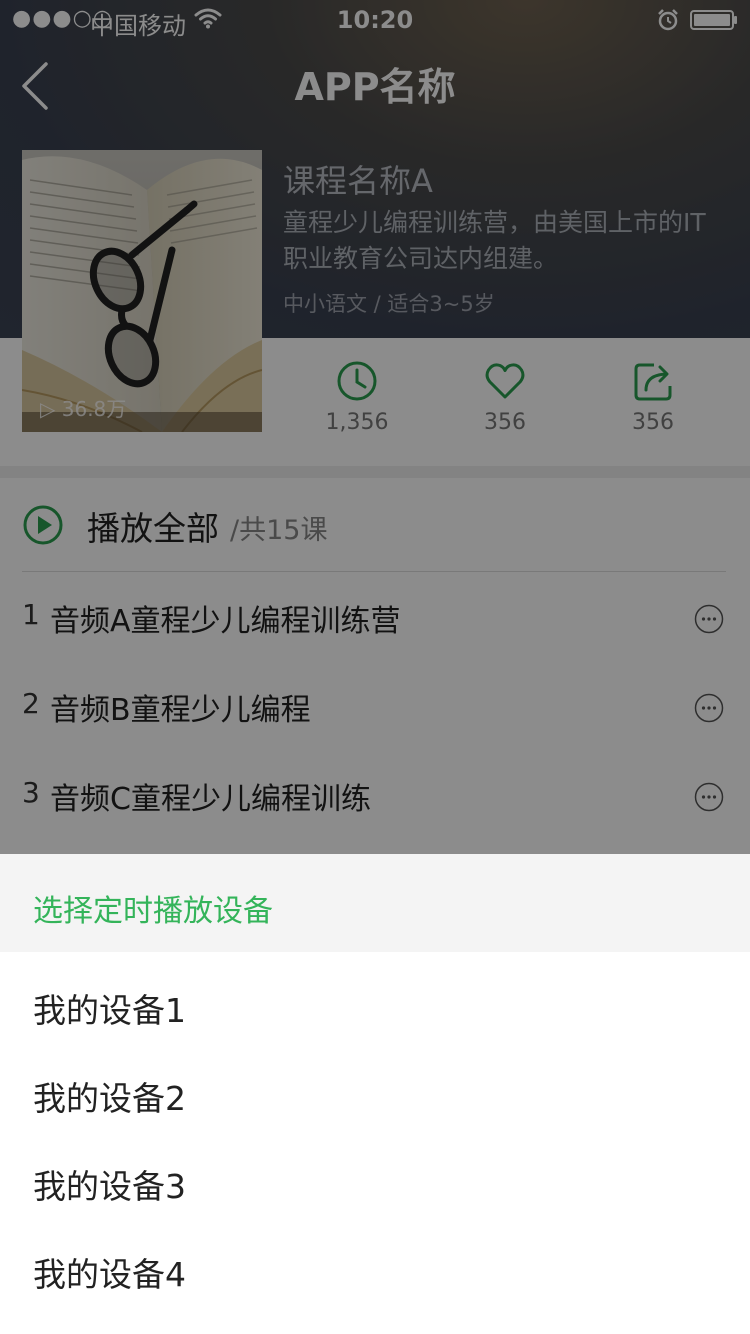  What do you see at coordinates (375, 1270) in the screenshot?
I see `device-option: 我的设备4` at bounding box center [375, 1270].